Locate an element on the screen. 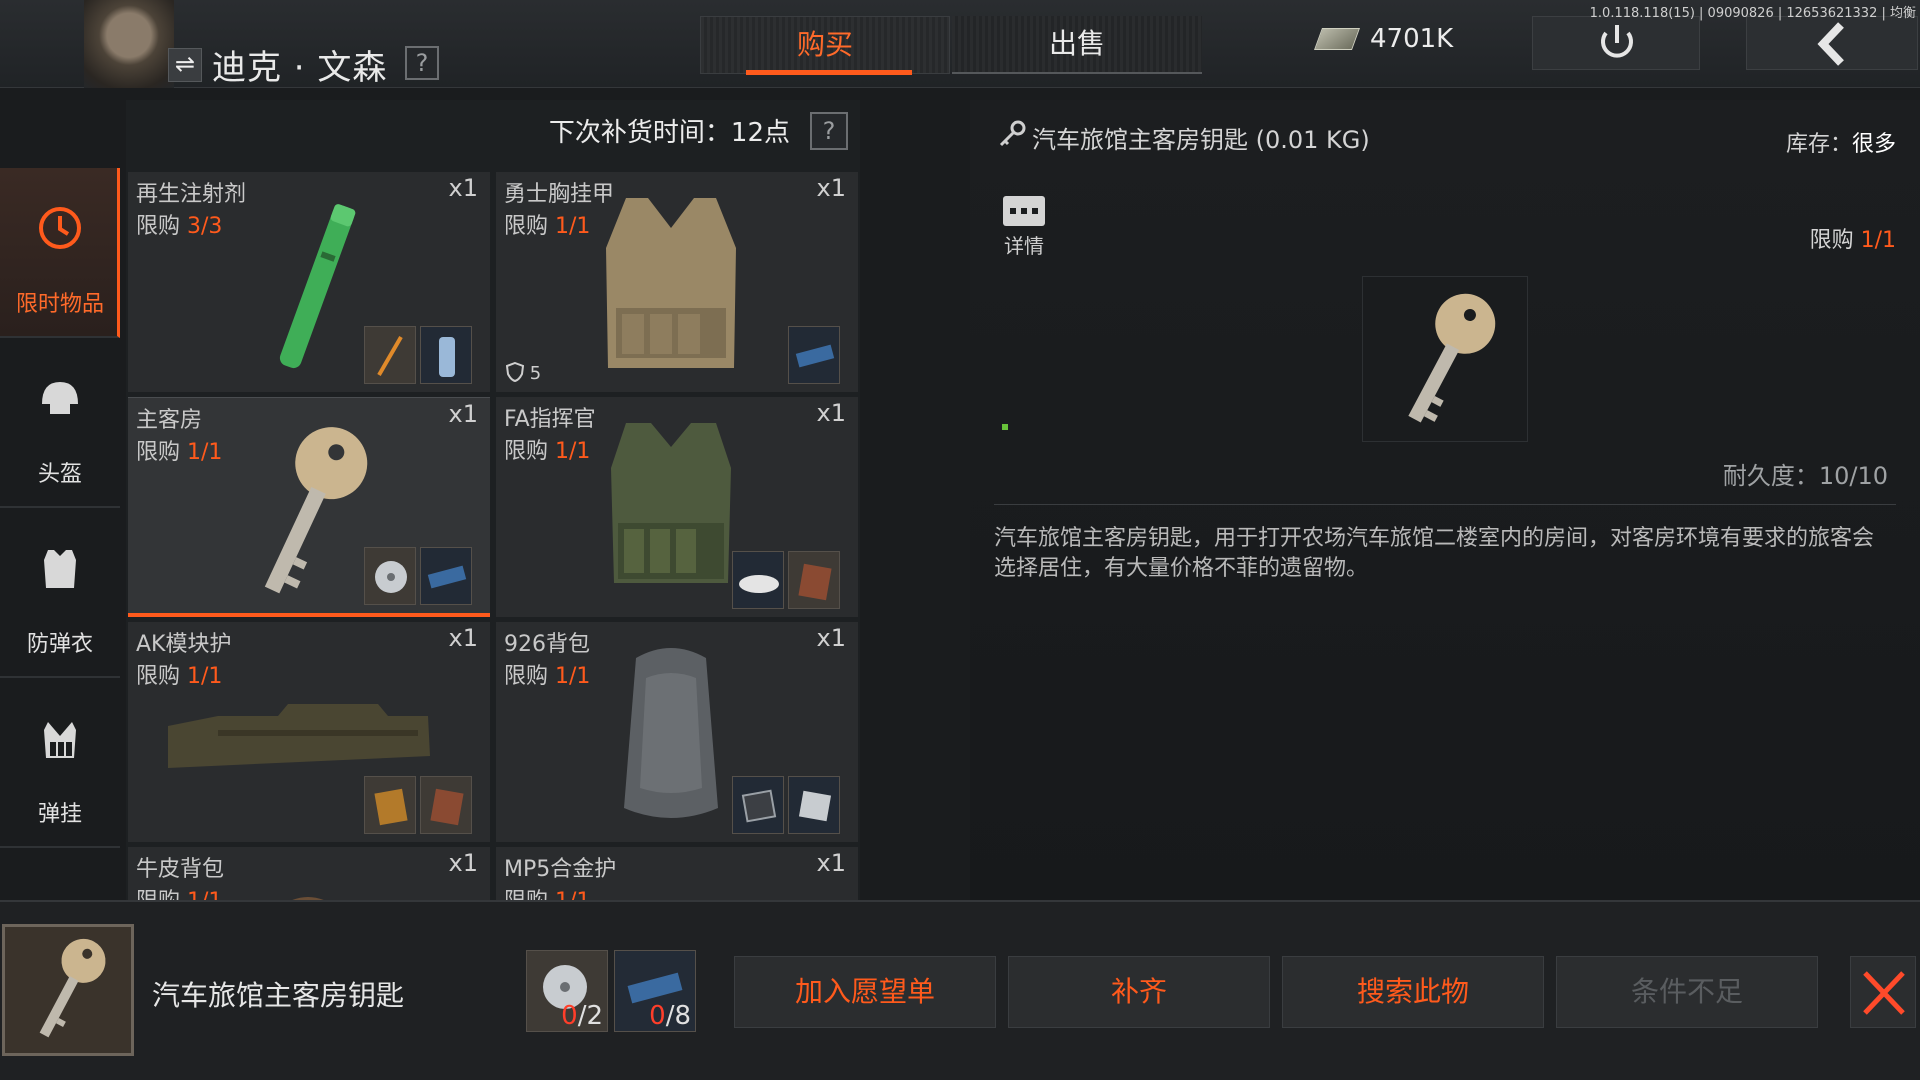  syringe-image is located at coordinates (317, 286).